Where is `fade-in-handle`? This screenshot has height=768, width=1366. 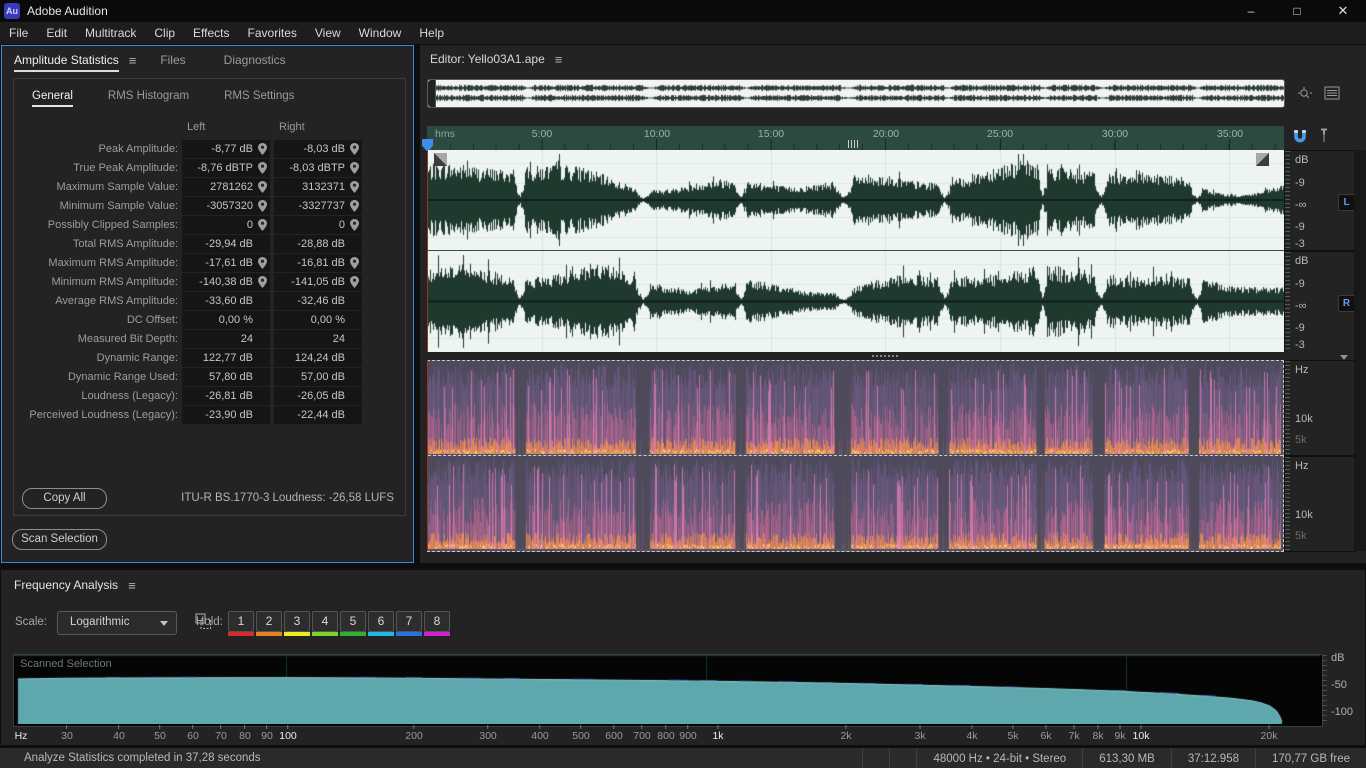
fade-in-handle is located at coordinates (440, 159).